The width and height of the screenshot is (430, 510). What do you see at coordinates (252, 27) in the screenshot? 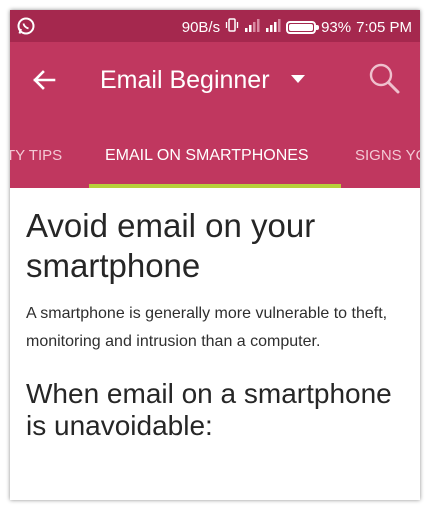
I see `signal-icon` at bounding box center [252, 27].